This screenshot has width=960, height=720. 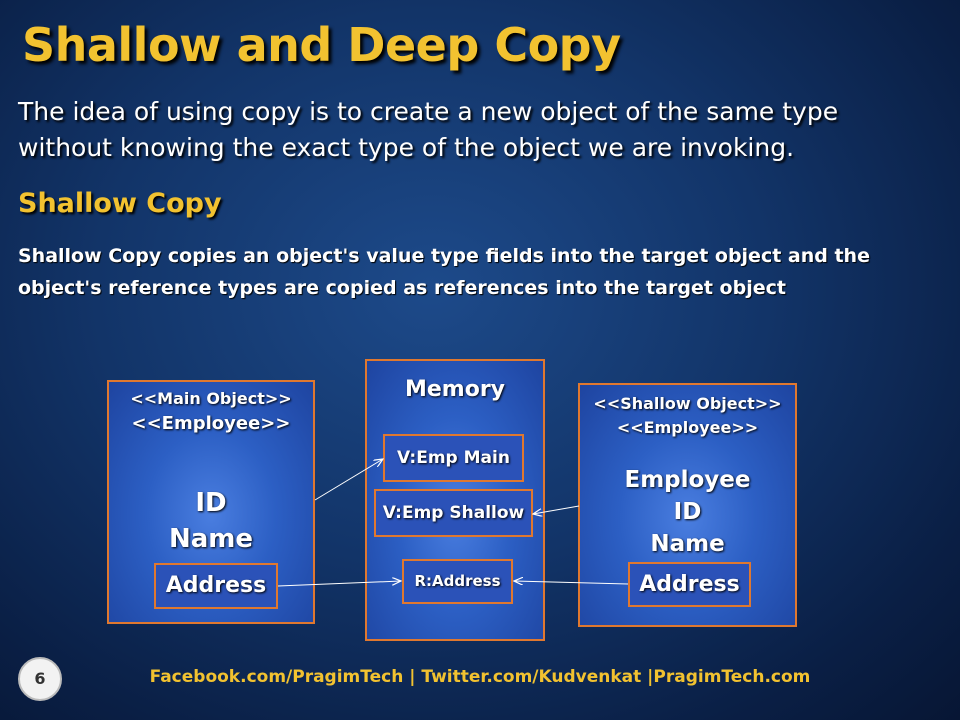 What do you see at coordinates (348, 480) in the screenshot?
I see `arrow-main-to-emp-main` at bounding box center [348, 480].